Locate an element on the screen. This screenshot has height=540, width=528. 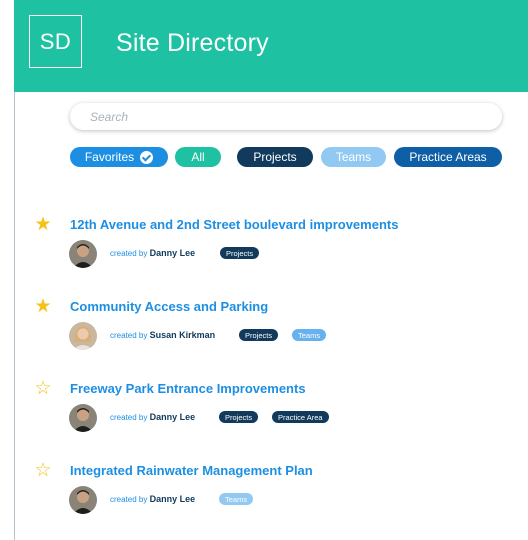
search-input is located at coordinates (286, 116).